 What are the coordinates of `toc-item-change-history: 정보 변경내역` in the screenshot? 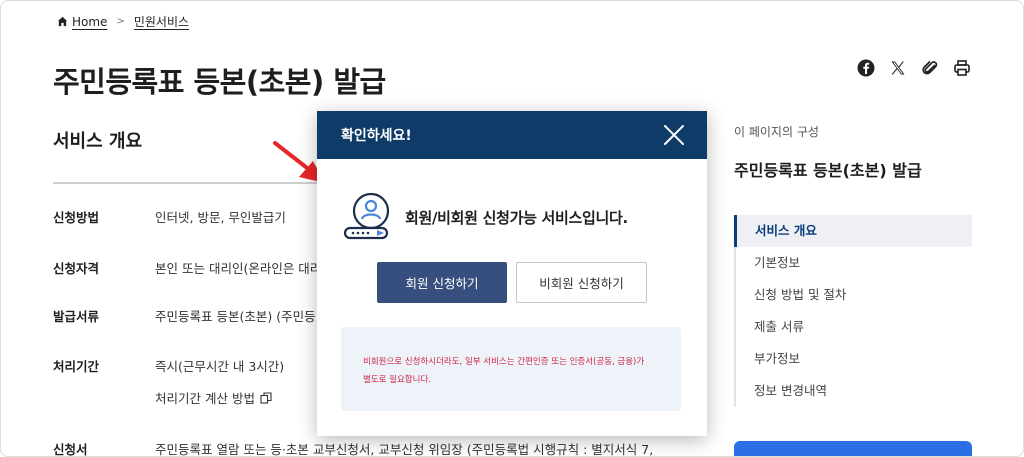 It's located at (854, 391).